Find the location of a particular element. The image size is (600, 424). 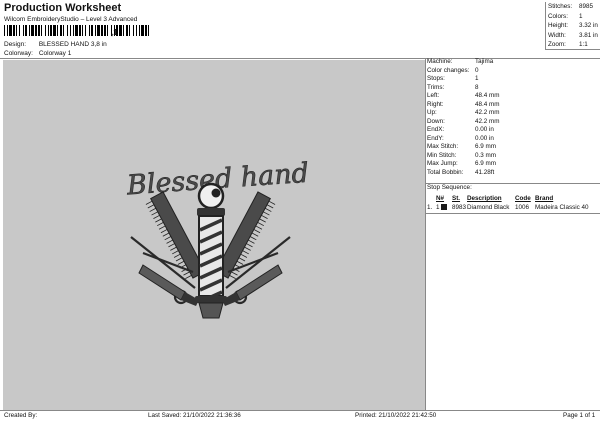

design-value: BLESSED HAND 3,8 in is located at coordinates (72, 44).